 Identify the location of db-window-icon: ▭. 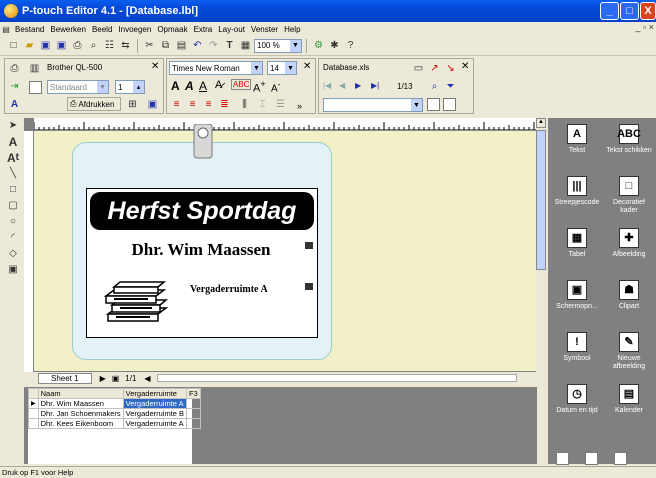
(418, 68).